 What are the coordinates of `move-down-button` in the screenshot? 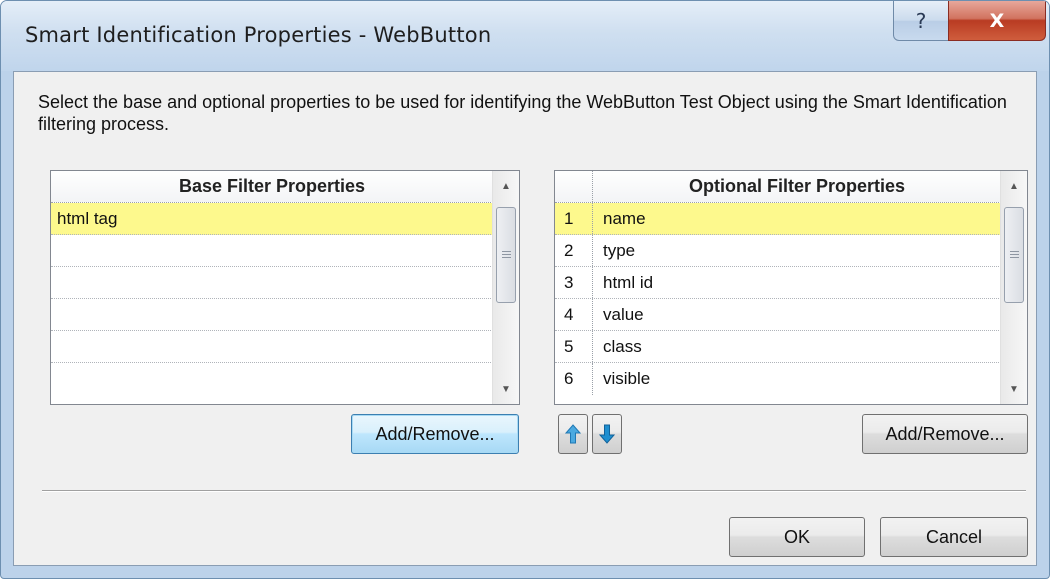 It's located at (607, 434).